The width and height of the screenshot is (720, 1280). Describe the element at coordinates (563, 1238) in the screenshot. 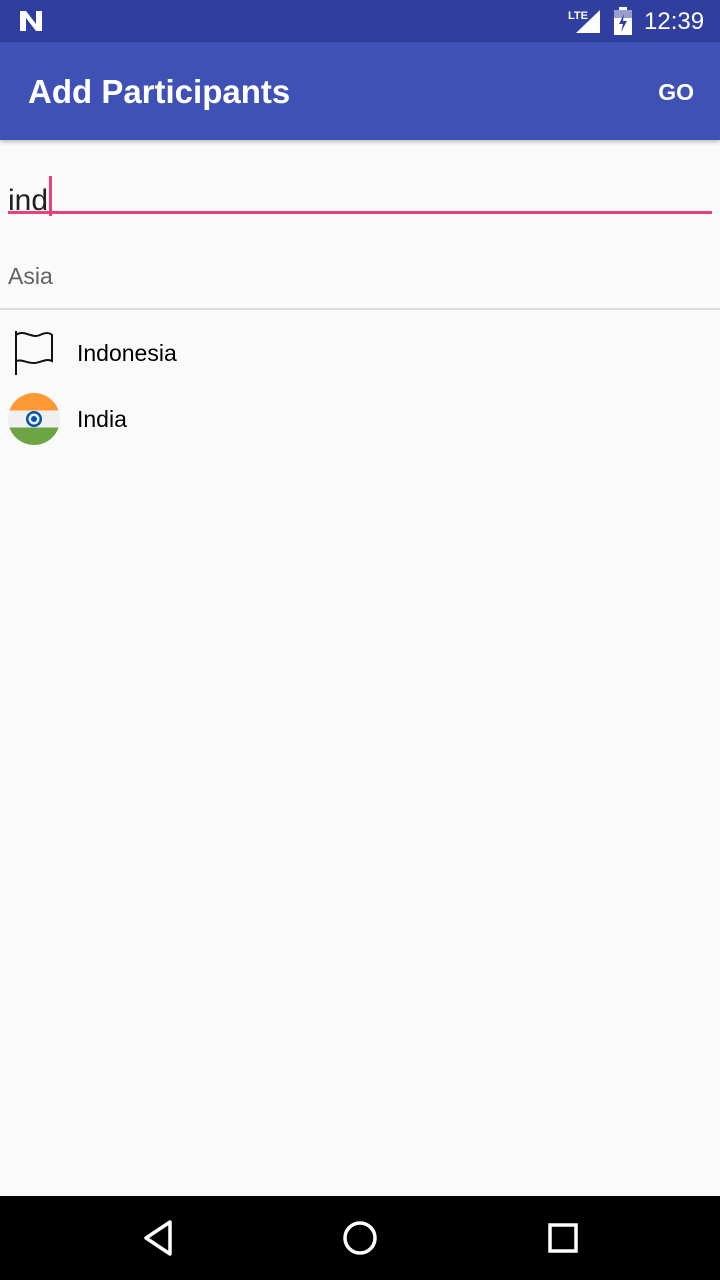

I see `recents-icon` at that location.